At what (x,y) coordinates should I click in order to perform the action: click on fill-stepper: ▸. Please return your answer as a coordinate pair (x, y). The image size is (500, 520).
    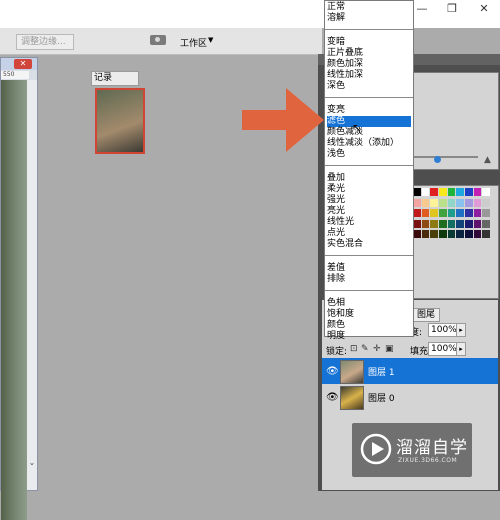
    Looking at the image, I should click on (461, 349).